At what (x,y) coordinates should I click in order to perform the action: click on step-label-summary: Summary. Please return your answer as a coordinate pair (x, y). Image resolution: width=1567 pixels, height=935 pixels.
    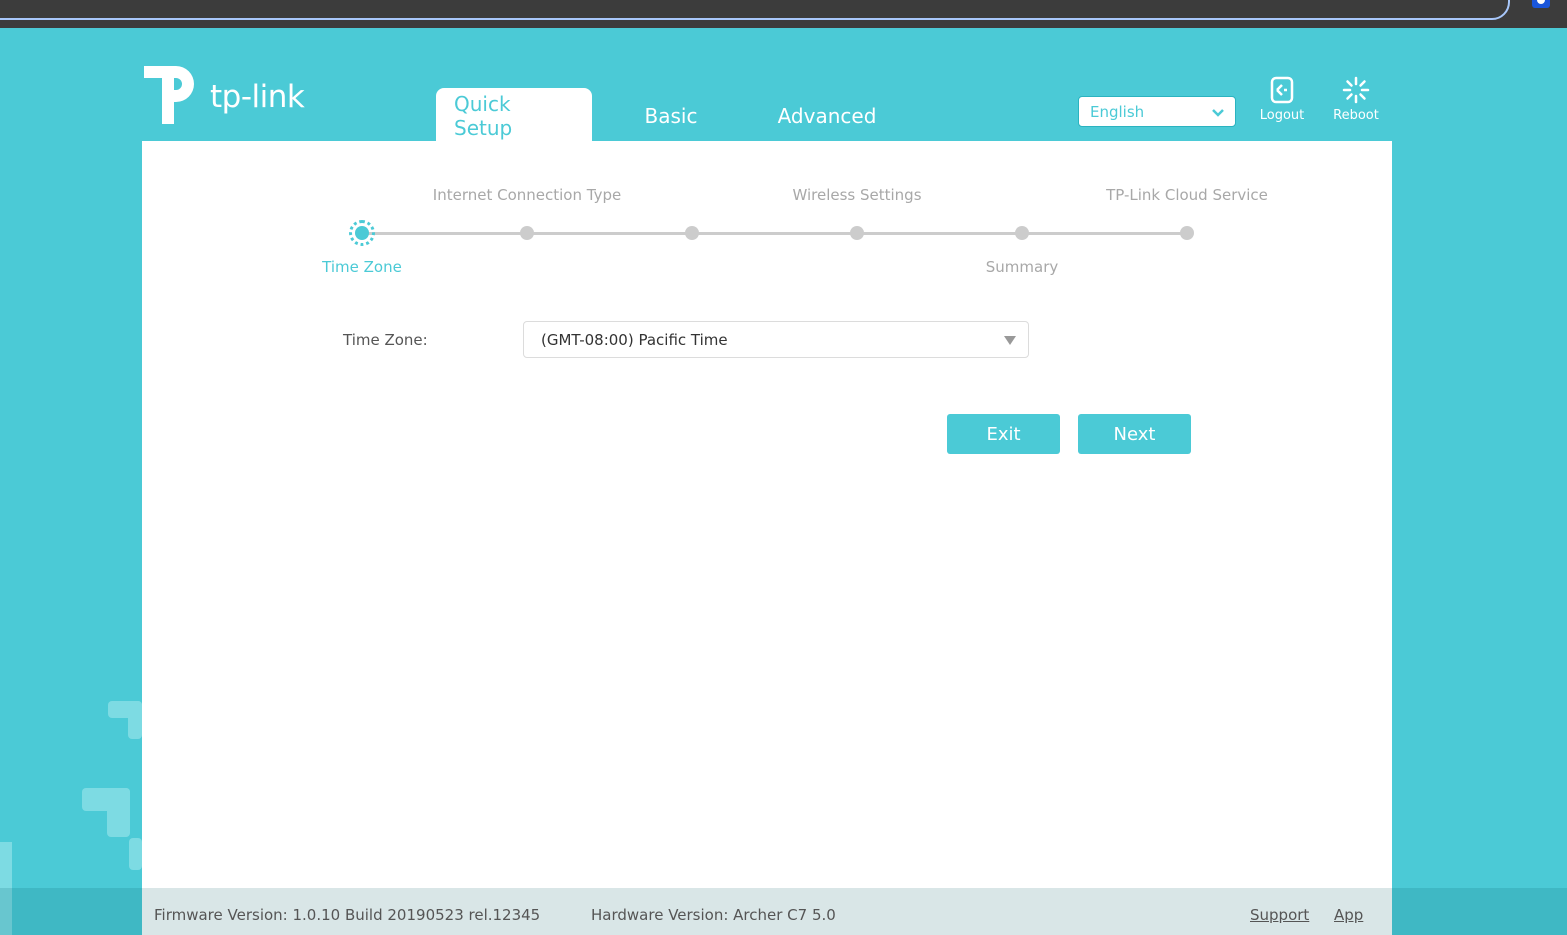
    Looking at the image, I should click on (1022, 267).